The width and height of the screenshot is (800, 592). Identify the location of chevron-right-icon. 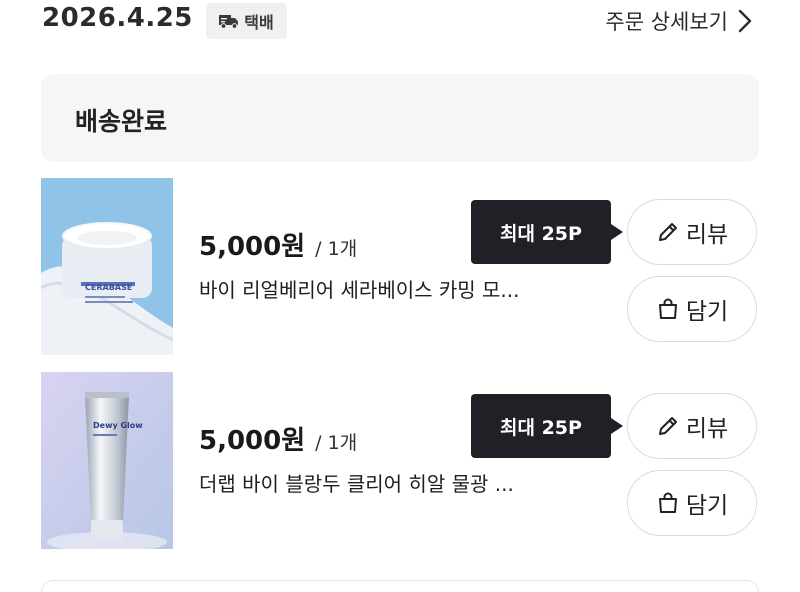
(745, 21).